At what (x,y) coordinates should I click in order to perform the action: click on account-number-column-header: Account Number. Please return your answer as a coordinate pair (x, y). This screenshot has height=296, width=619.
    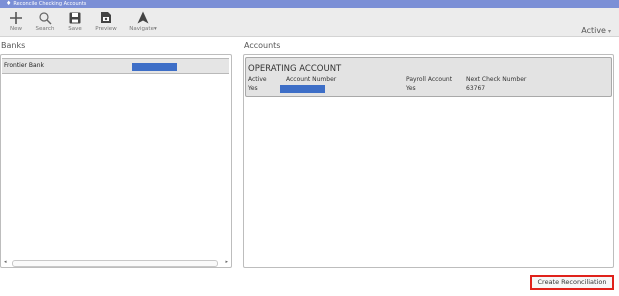
    Looking at the image, I should click on (311, 79).